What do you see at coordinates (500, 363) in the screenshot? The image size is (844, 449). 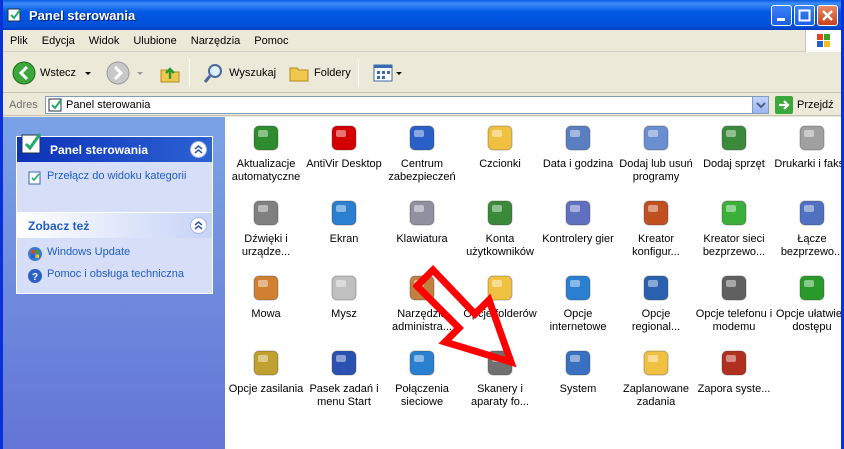 I see `scanner-icon` at bounding box center [500, 363].